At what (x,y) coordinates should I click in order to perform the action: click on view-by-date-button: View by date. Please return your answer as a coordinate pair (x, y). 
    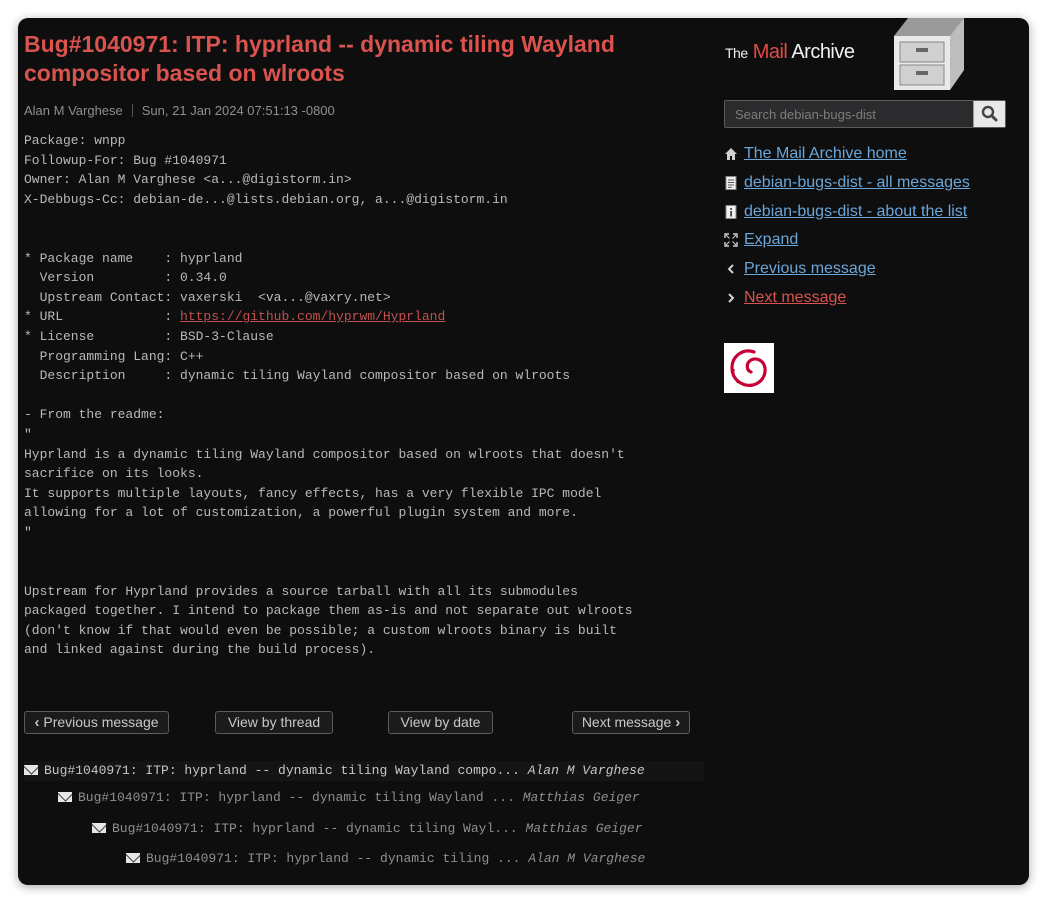
    Looking at the image, I should click on (440, 722).